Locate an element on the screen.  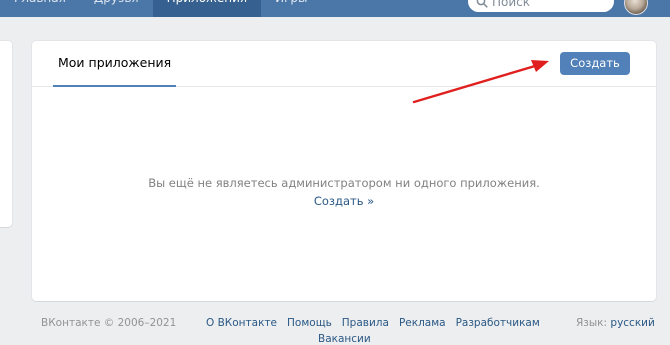
nav-item-friends: Друзья is located at coordinates (116, 8).